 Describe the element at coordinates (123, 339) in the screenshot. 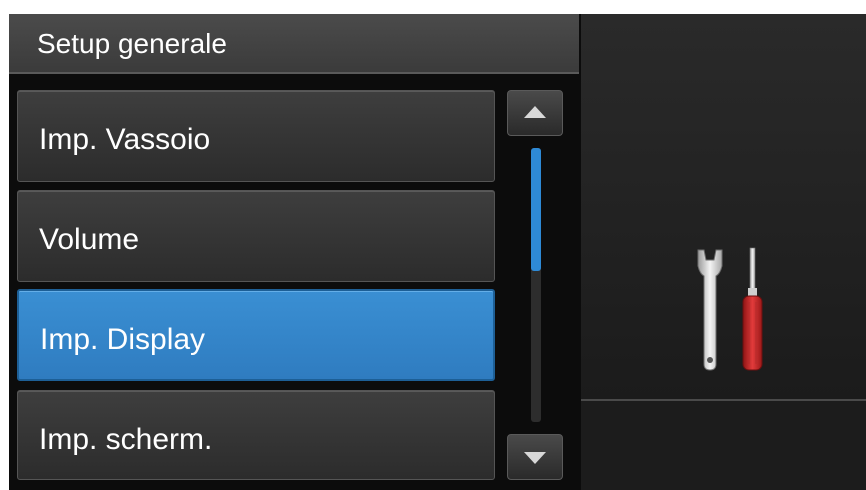

I see `menu-item-label: Imp. Display` at that location.